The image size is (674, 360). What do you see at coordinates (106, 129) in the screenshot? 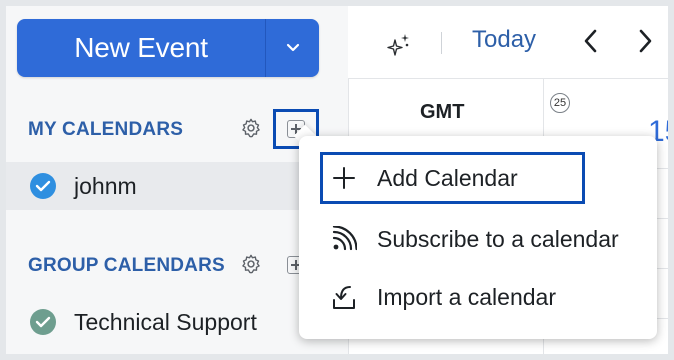
I see `my-calendars-title: MY CALENDARS` at bounding box center [106, 129].